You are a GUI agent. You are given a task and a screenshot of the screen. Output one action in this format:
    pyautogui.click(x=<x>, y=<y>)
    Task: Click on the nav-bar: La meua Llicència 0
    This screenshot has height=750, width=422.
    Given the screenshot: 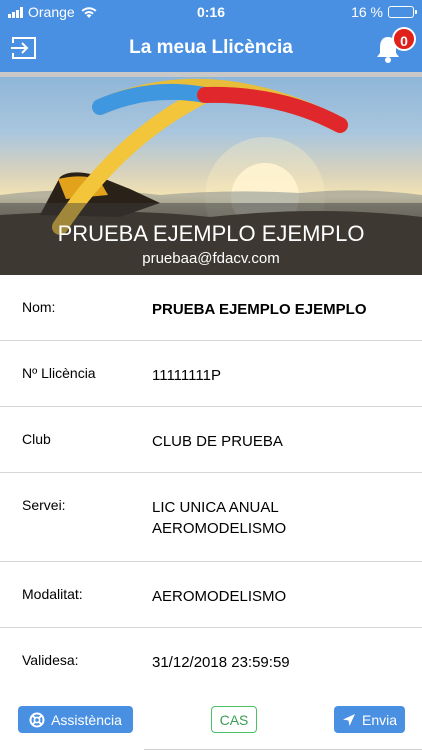 What is the action you would take?
    pyautogui.click(x=211, y=48)
    